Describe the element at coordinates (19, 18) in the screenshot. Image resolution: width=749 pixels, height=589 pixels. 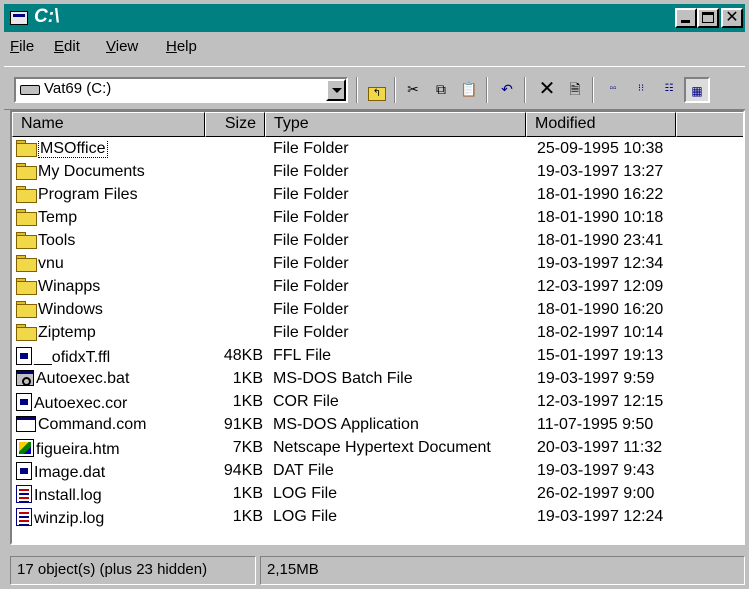
I see `window-icon` at that location.